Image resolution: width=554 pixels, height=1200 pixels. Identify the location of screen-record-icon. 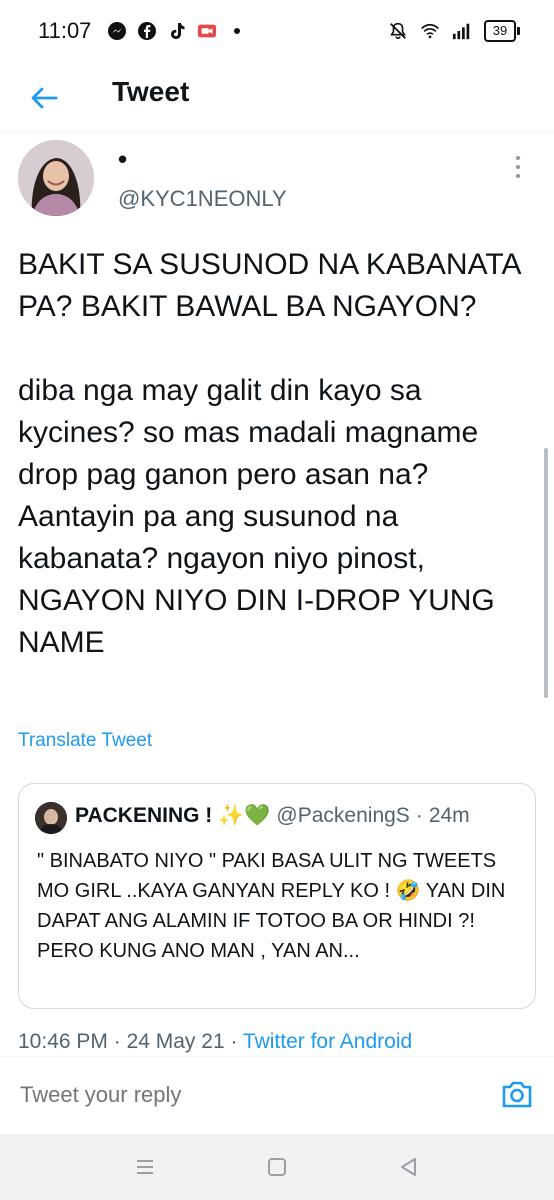
(207, 31).